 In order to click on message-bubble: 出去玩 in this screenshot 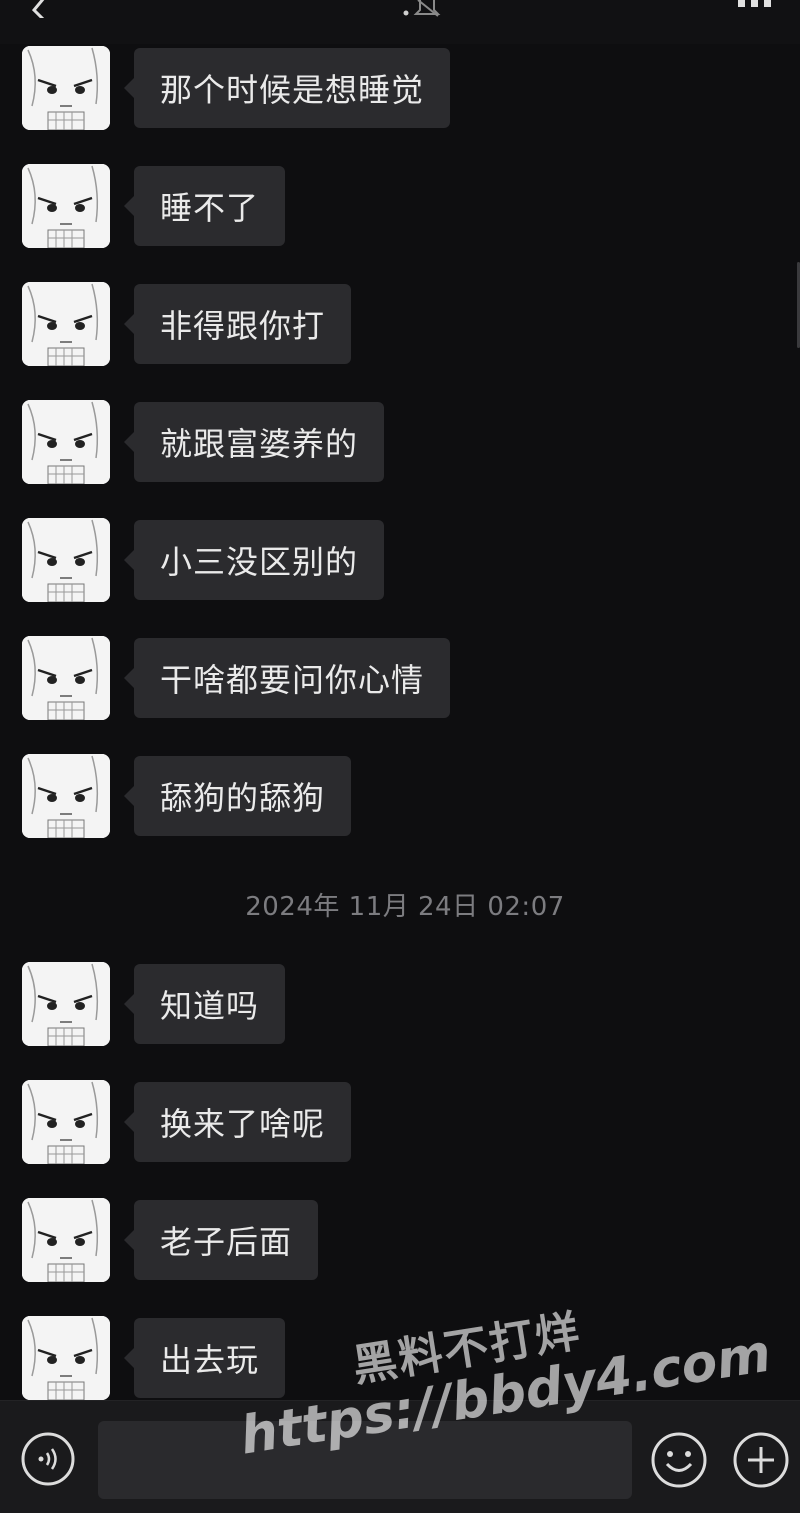, I will do `click(204, 1358)`.